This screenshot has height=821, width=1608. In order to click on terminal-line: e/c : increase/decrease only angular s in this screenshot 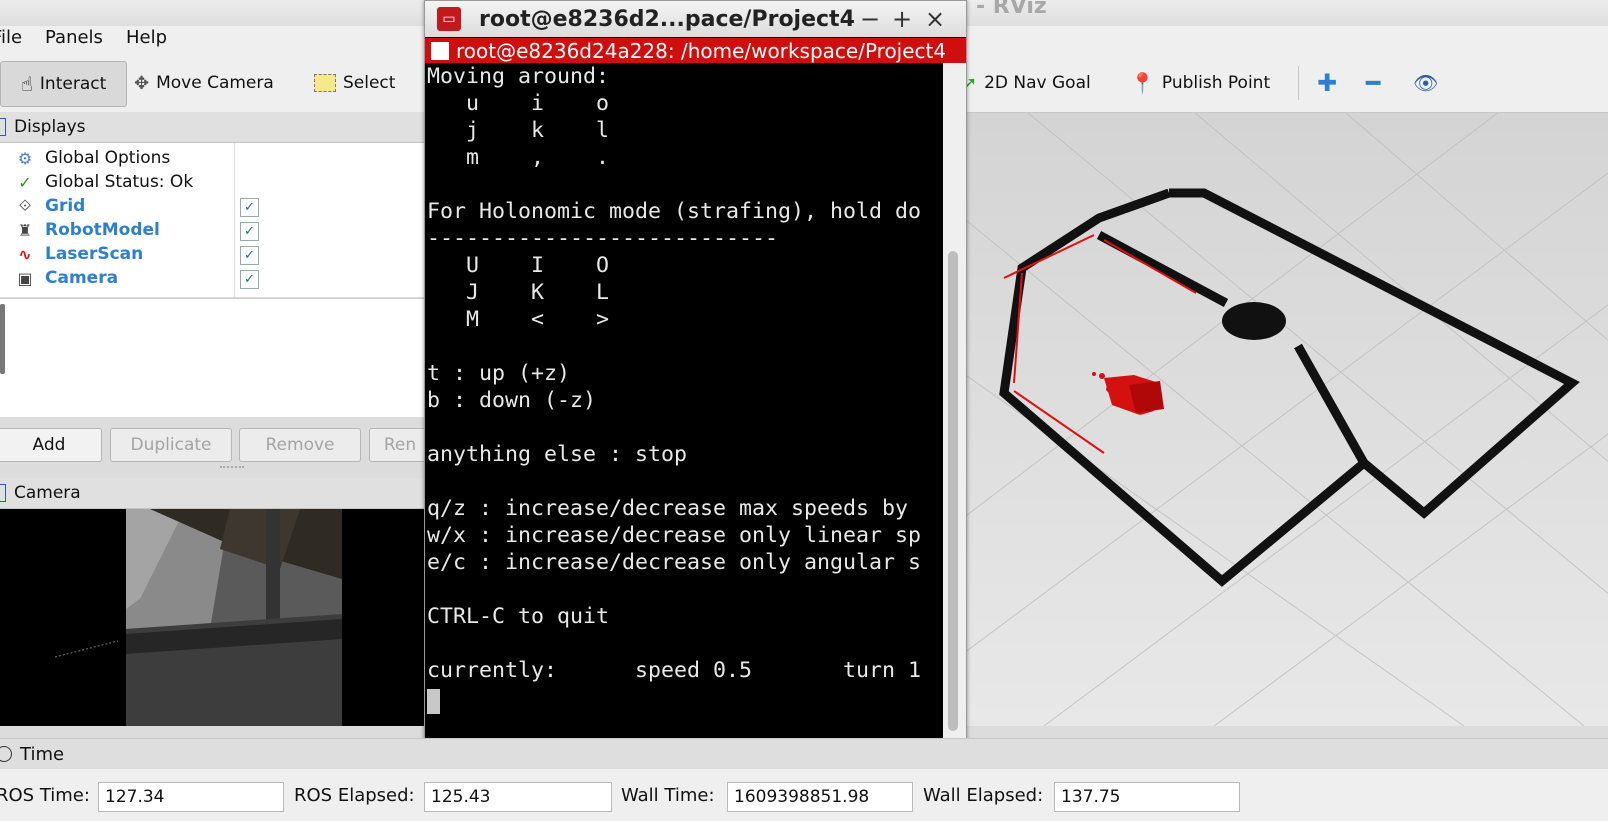, I will do `click(674, 562)`.